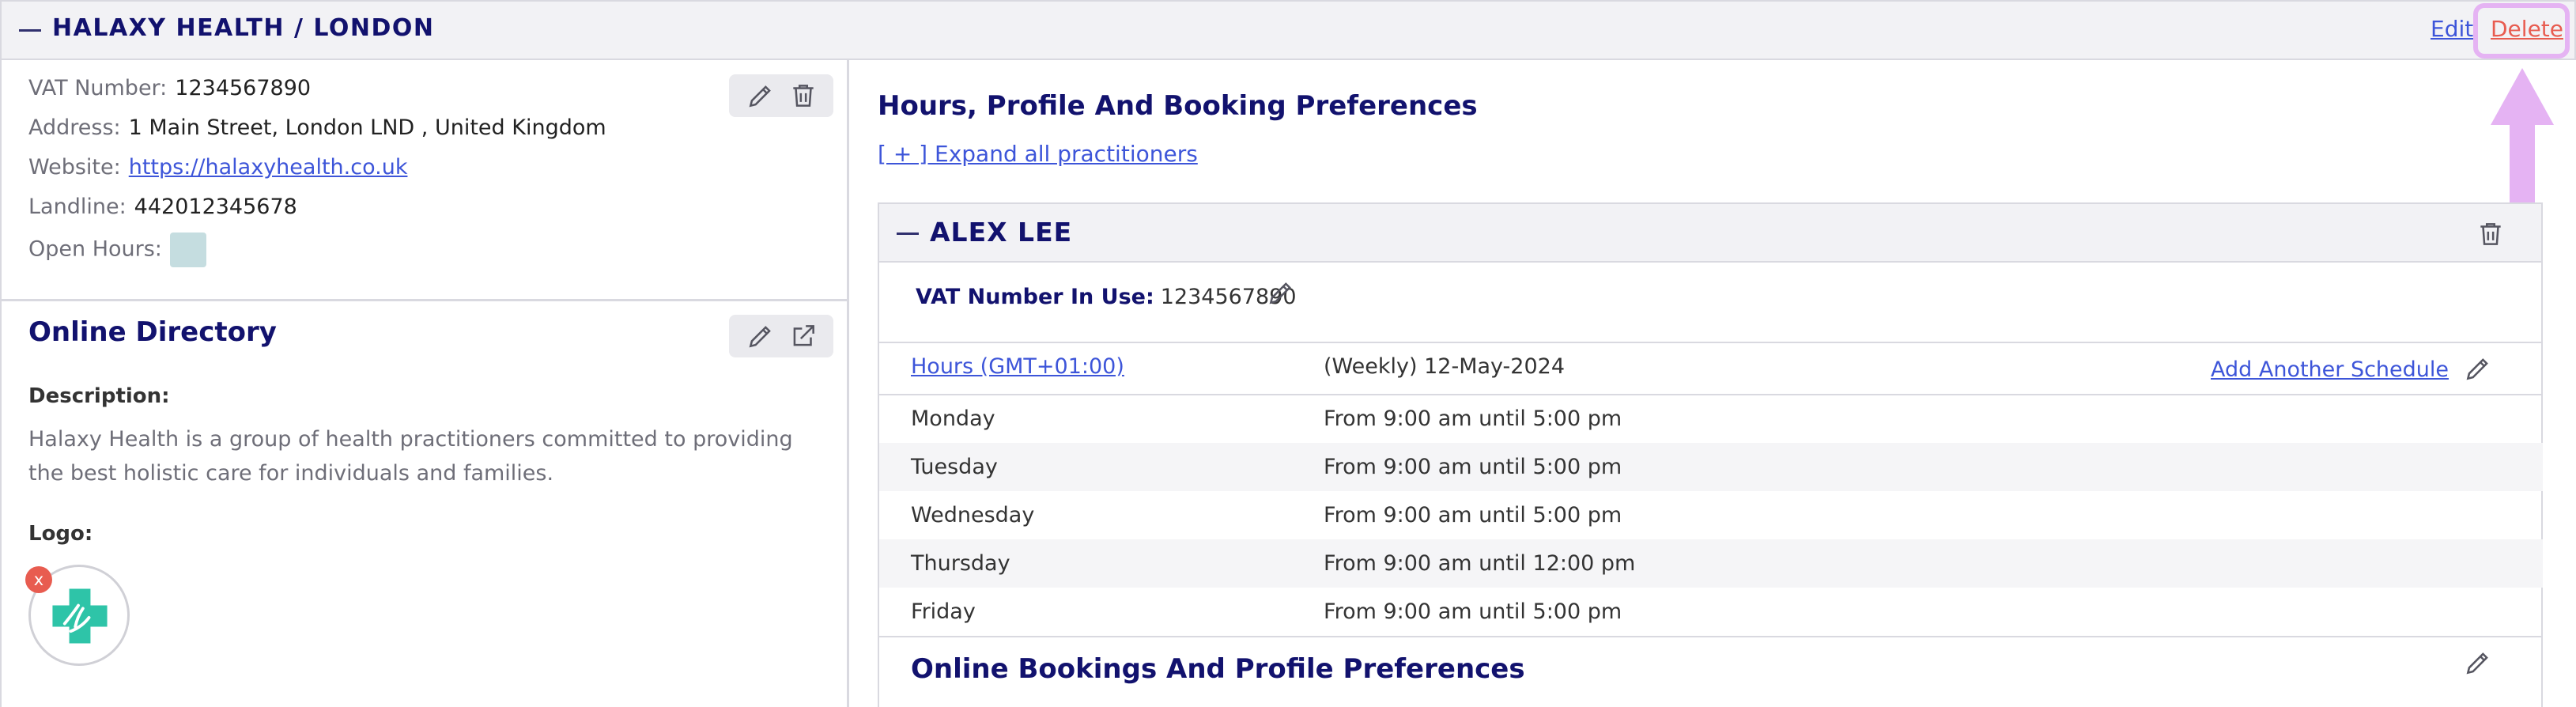 This screenshot has height=707, width=2576. Describe the element at coordinates (1017, 366) in the screenshot. I see `hours-timezone-link: Hours (GMT+01:00)` at that location.